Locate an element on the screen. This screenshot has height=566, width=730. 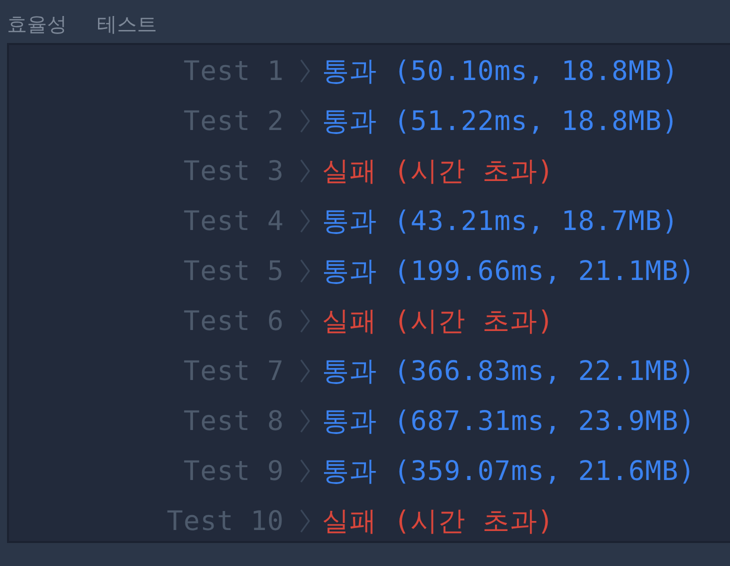
test-result: 통과 (366.83ms, 22.1MB) is located at coordinates (509, 372).